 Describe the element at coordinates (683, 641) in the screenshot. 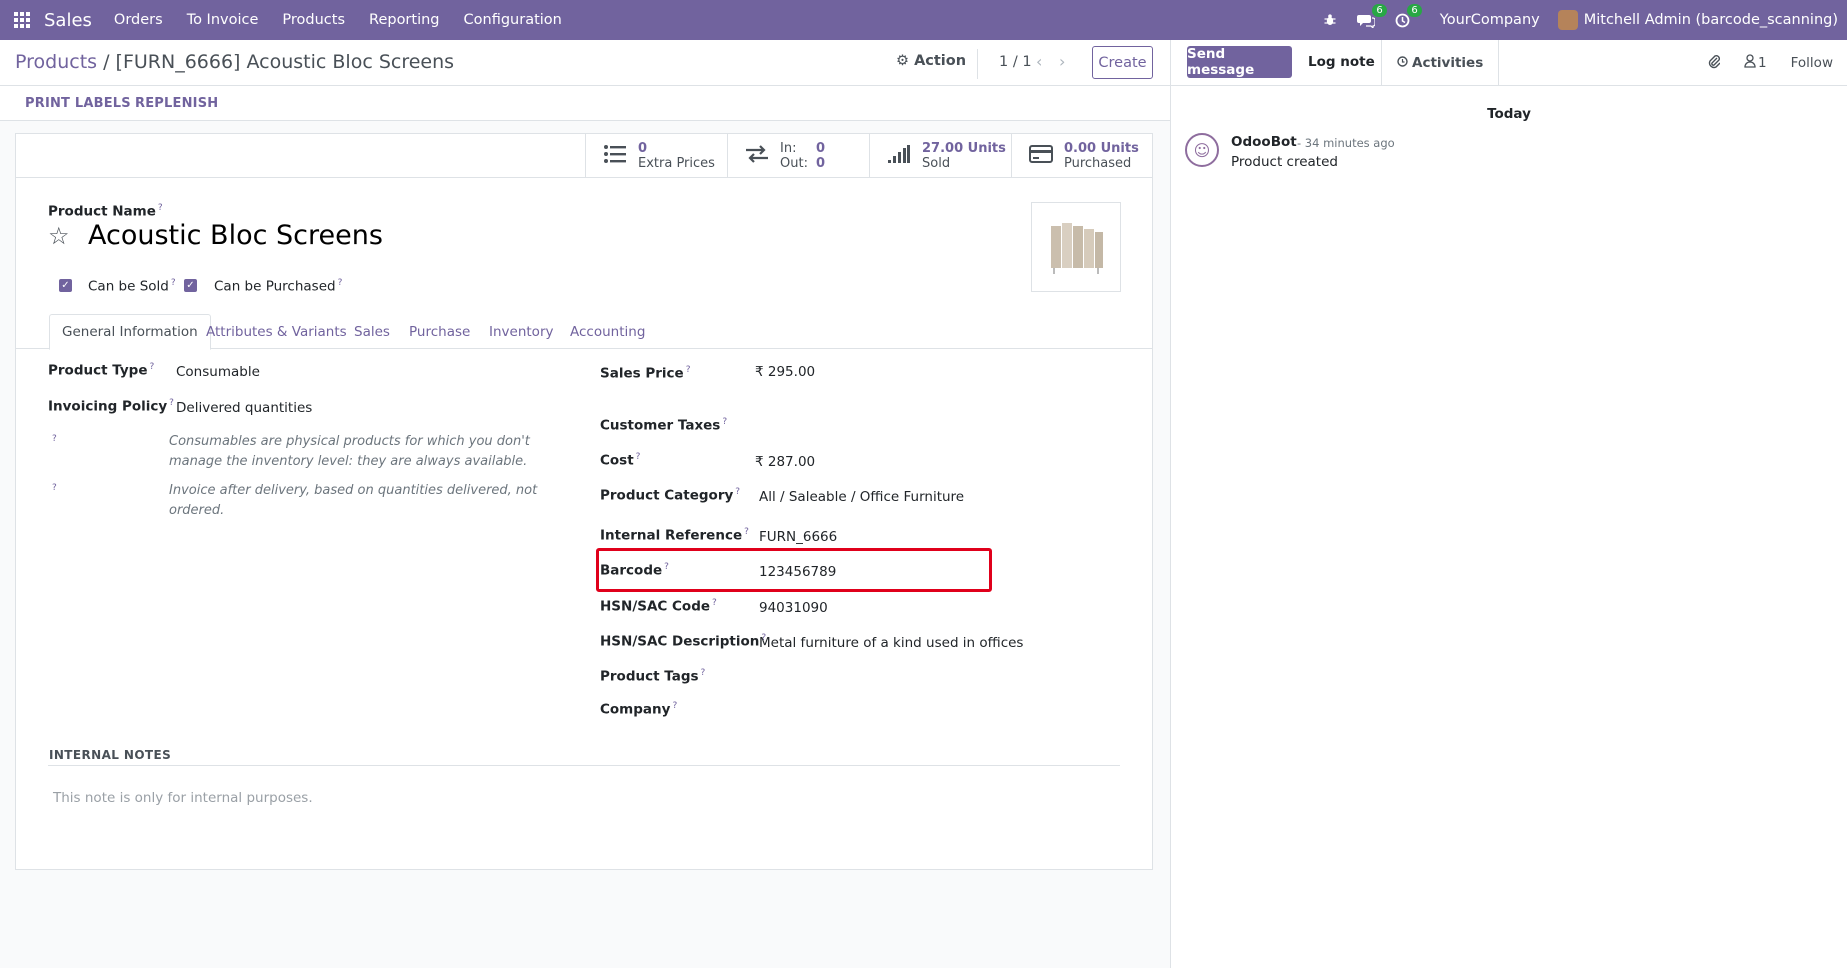

I see `hsn-description-label: HSN/SAC Description?` at that location.